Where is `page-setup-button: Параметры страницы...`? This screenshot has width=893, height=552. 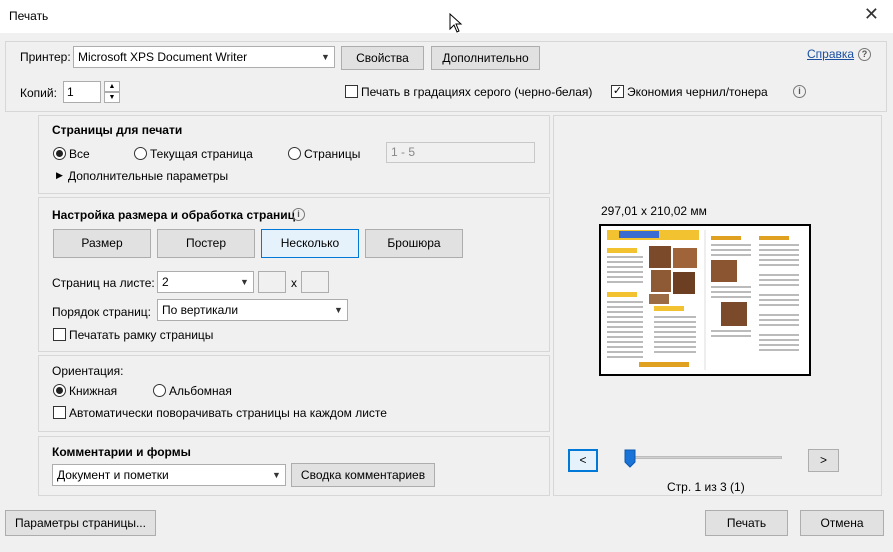 page-setup-button: Параметры страницы... is located at coordinates (80, 523).